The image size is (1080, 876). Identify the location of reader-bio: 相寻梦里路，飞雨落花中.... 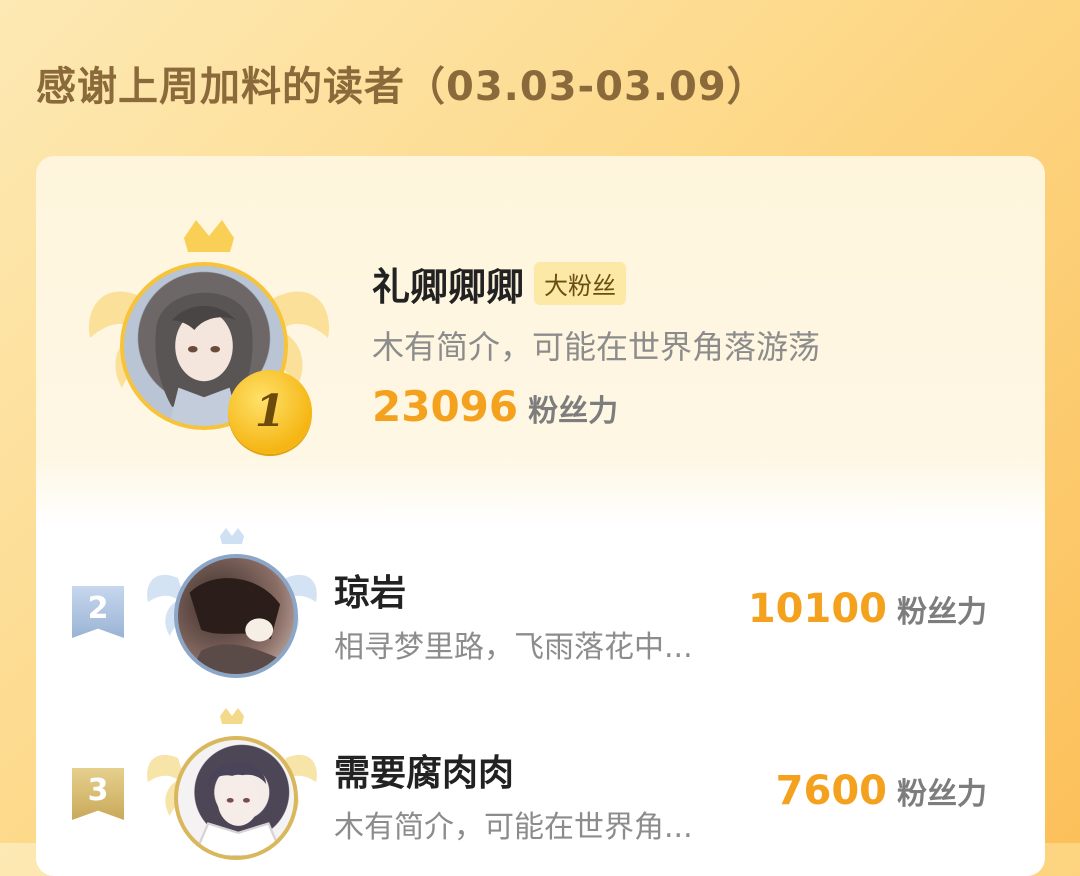
(513, 647).